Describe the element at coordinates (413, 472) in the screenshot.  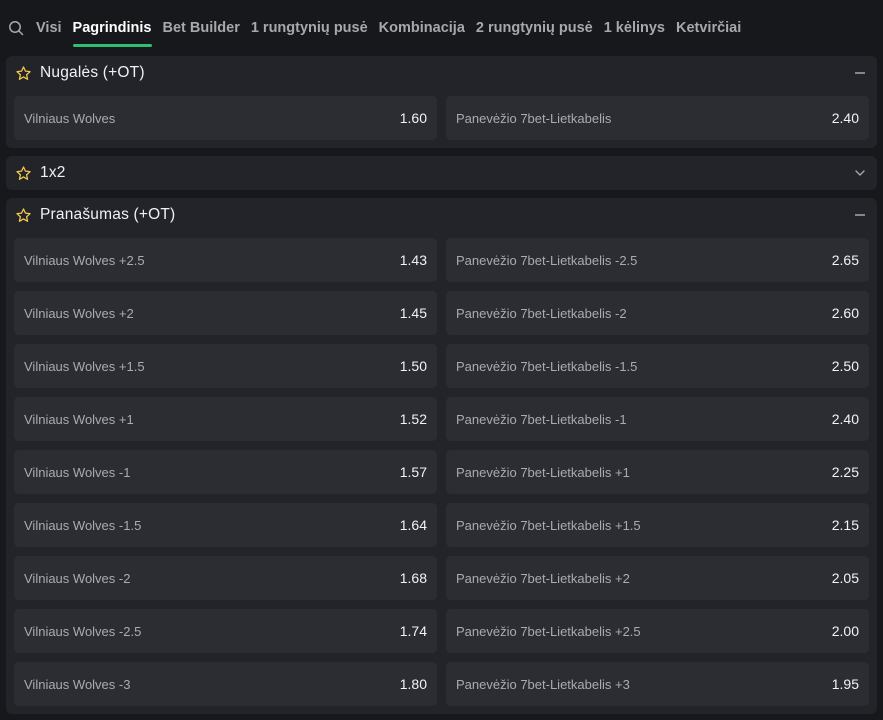
I see `outcome-odds: 1.57` at that location.